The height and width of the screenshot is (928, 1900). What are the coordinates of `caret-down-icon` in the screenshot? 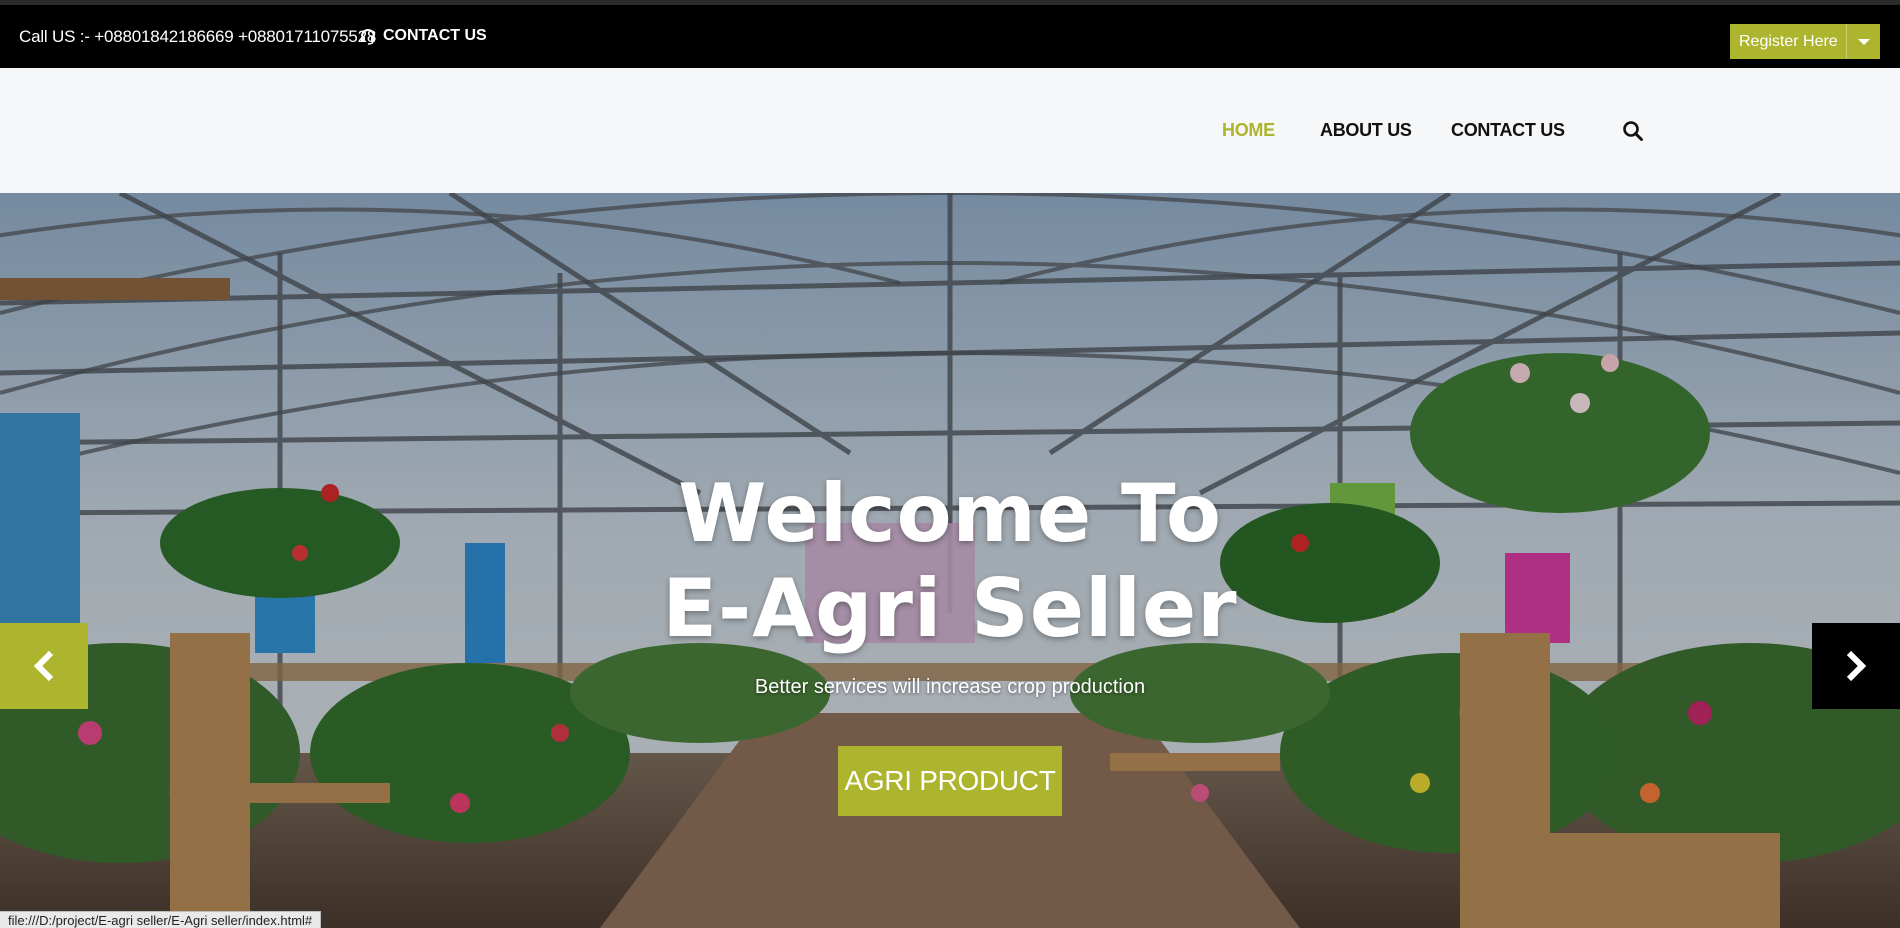 It's located at (1863, 41).